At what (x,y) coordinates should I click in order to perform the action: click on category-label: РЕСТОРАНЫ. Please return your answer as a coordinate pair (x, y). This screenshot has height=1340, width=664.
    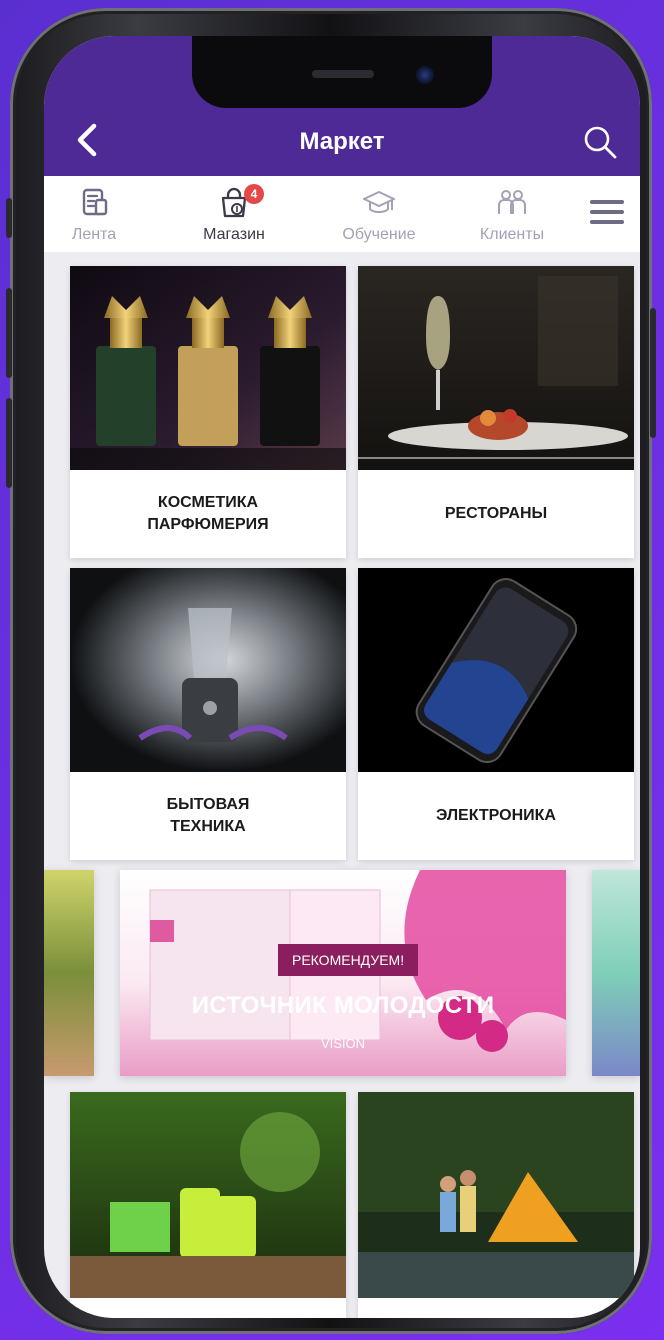
    Looking at the image, I should click on (496, 513).